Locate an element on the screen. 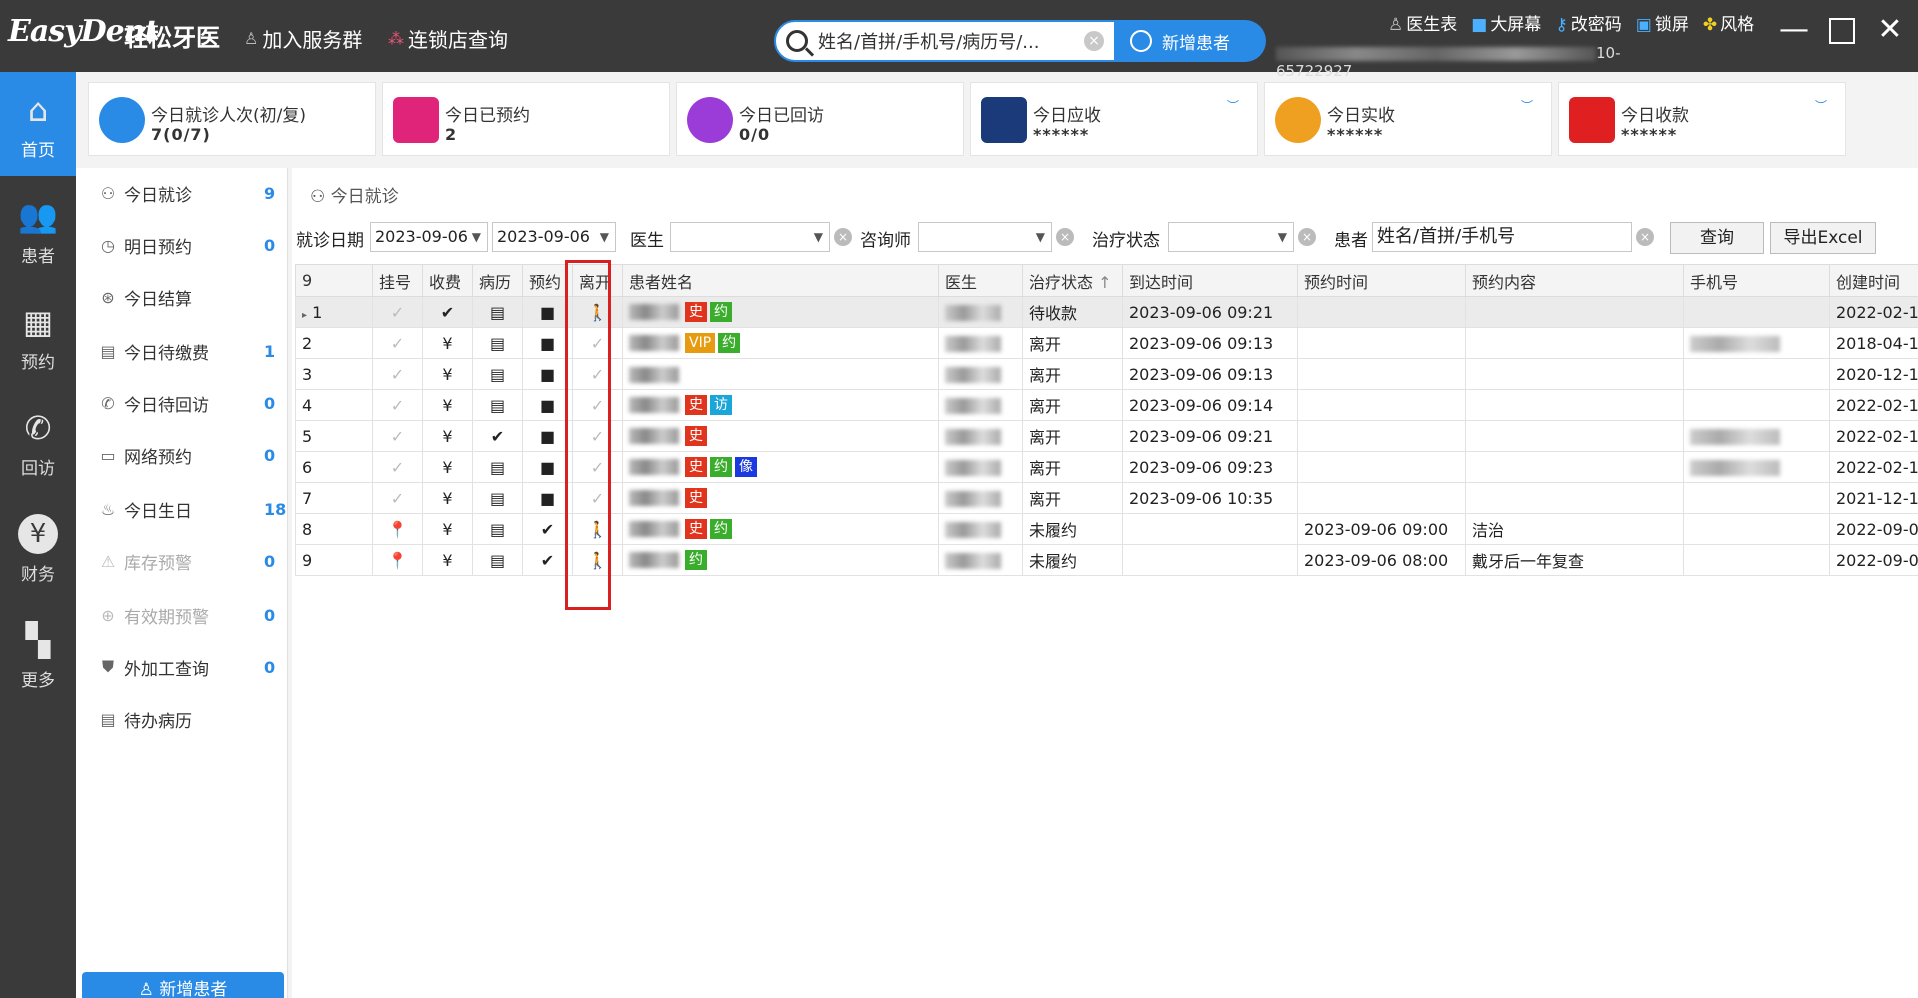 The image size is (1918, 998). patient-name-cell: 约 is located at coordinates (780, 560).